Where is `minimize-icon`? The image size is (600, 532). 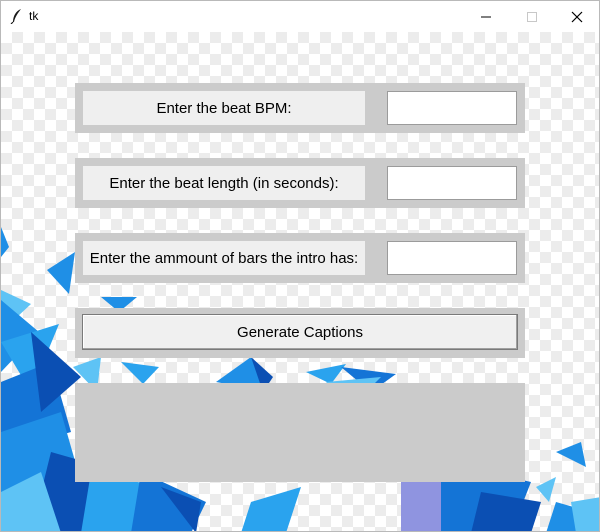
minimize-icon is located at coordinates (486, 16).